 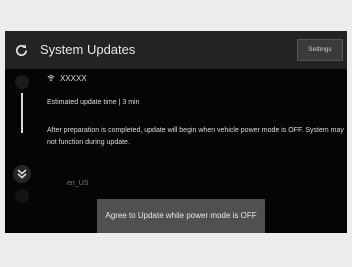 I want to click on network-row: XXXXX, so click(x=67, y=79).